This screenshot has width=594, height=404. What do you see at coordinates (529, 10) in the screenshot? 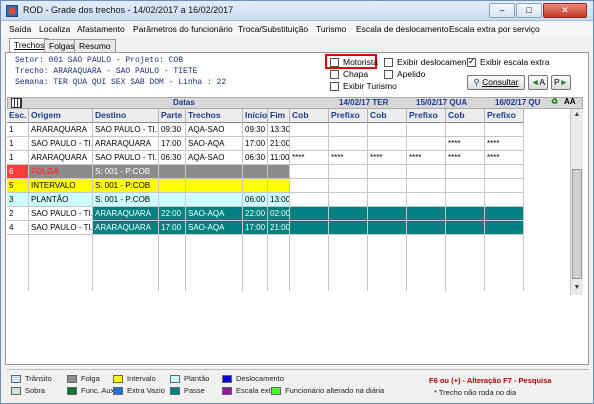
I see `maximize-button: □` at bounding box center [529, 10].